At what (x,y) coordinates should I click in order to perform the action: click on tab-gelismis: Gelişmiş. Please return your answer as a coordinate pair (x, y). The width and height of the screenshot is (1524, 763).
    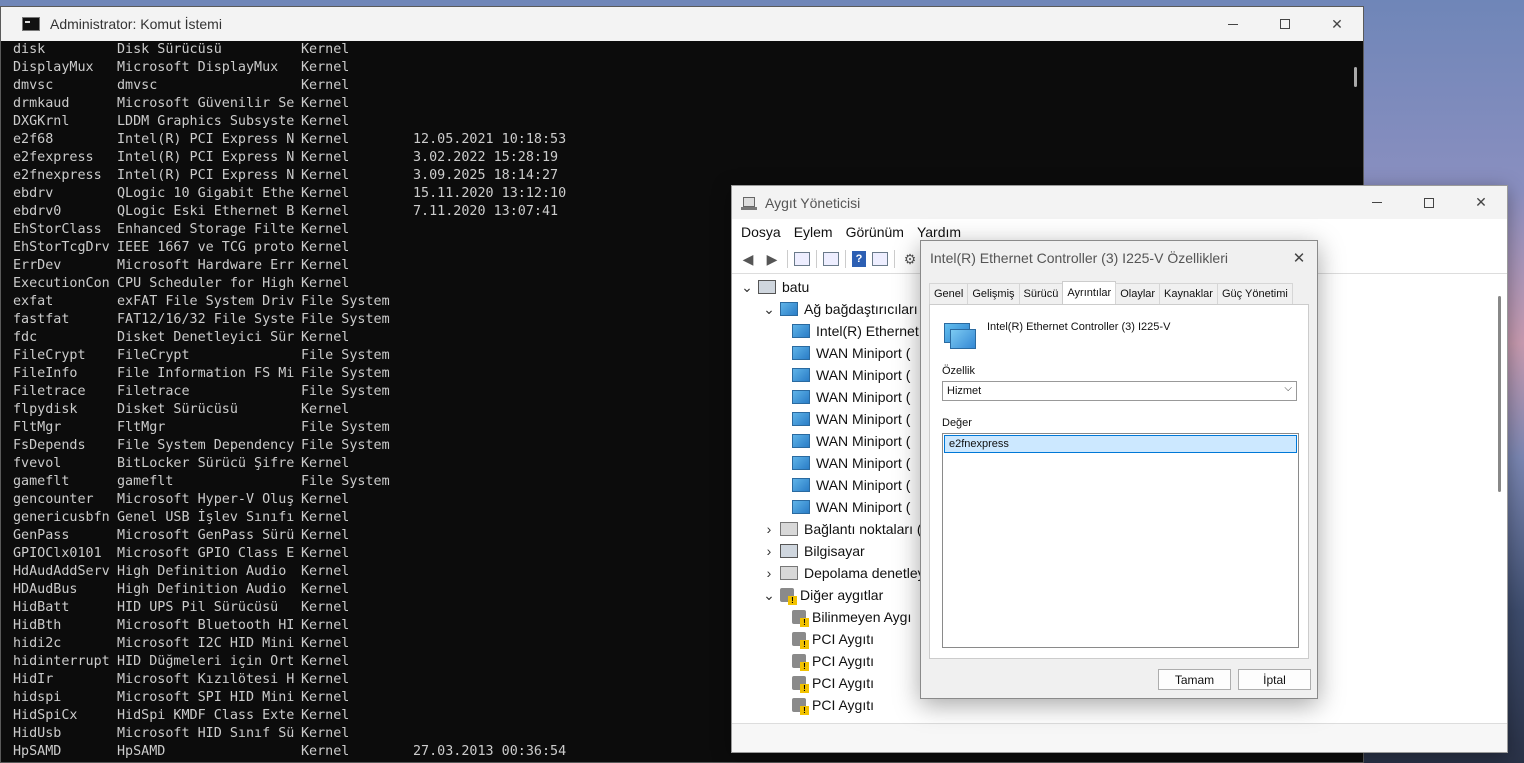
    Looking at the image, I should click on (993, 293).